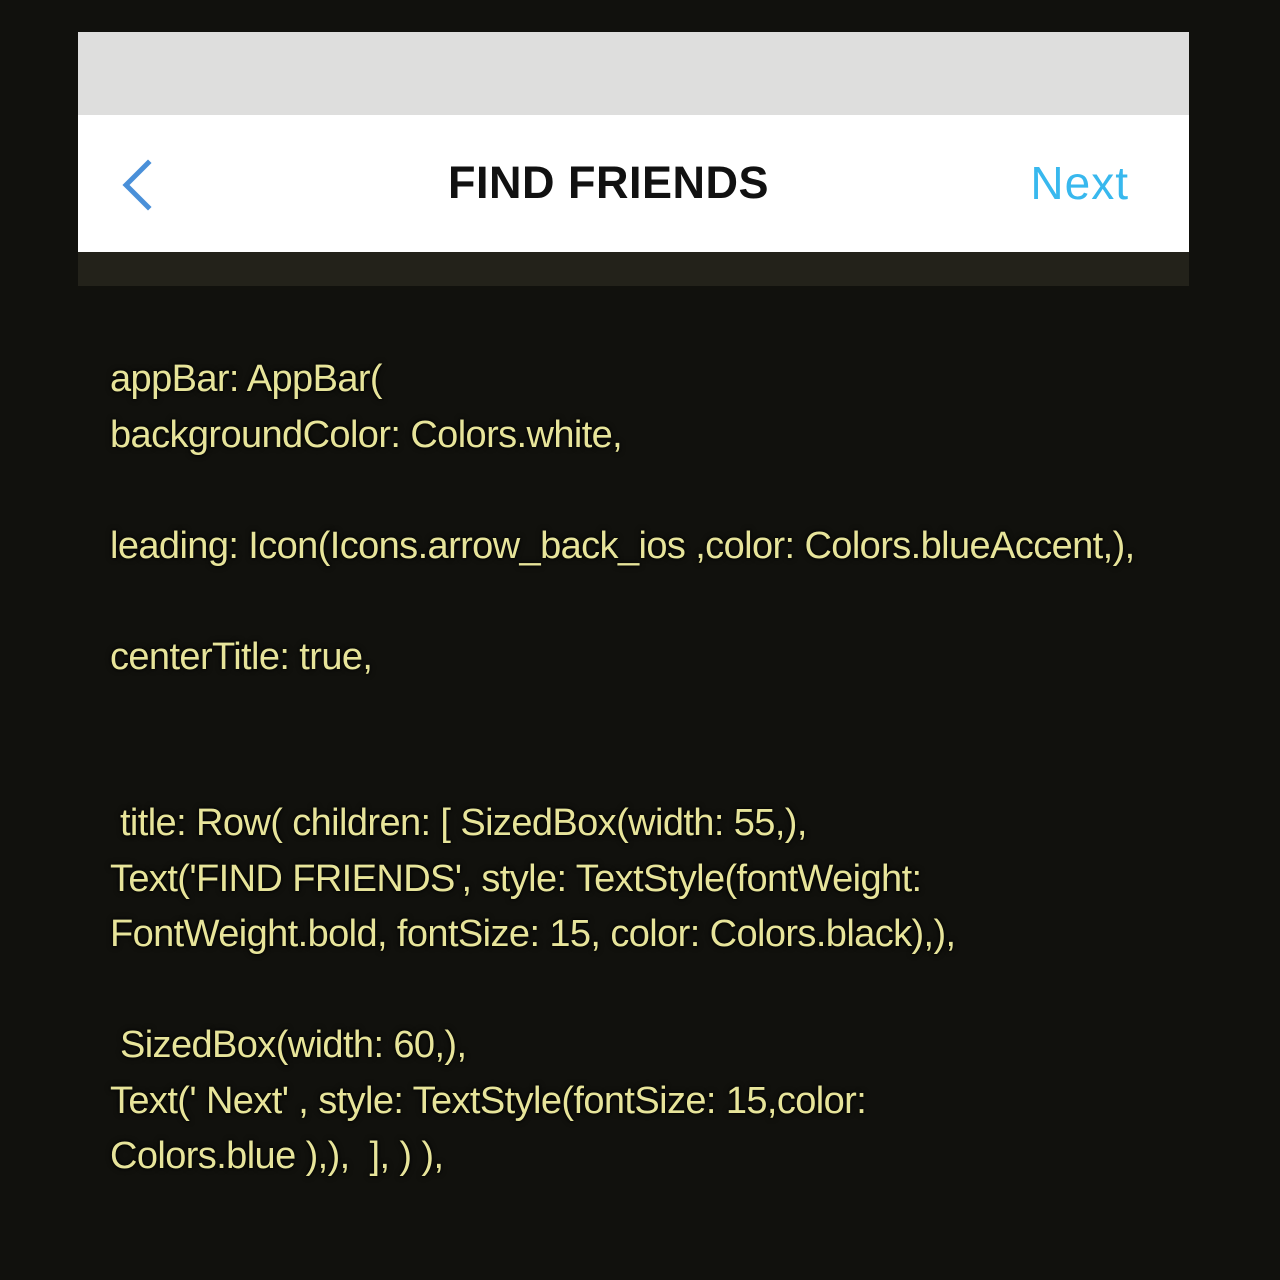 This screenshot has height=1280, width=1280. Describe the element at coordinates (633, 269) in the screenshot. I see `app-bar-shadow` at that location.